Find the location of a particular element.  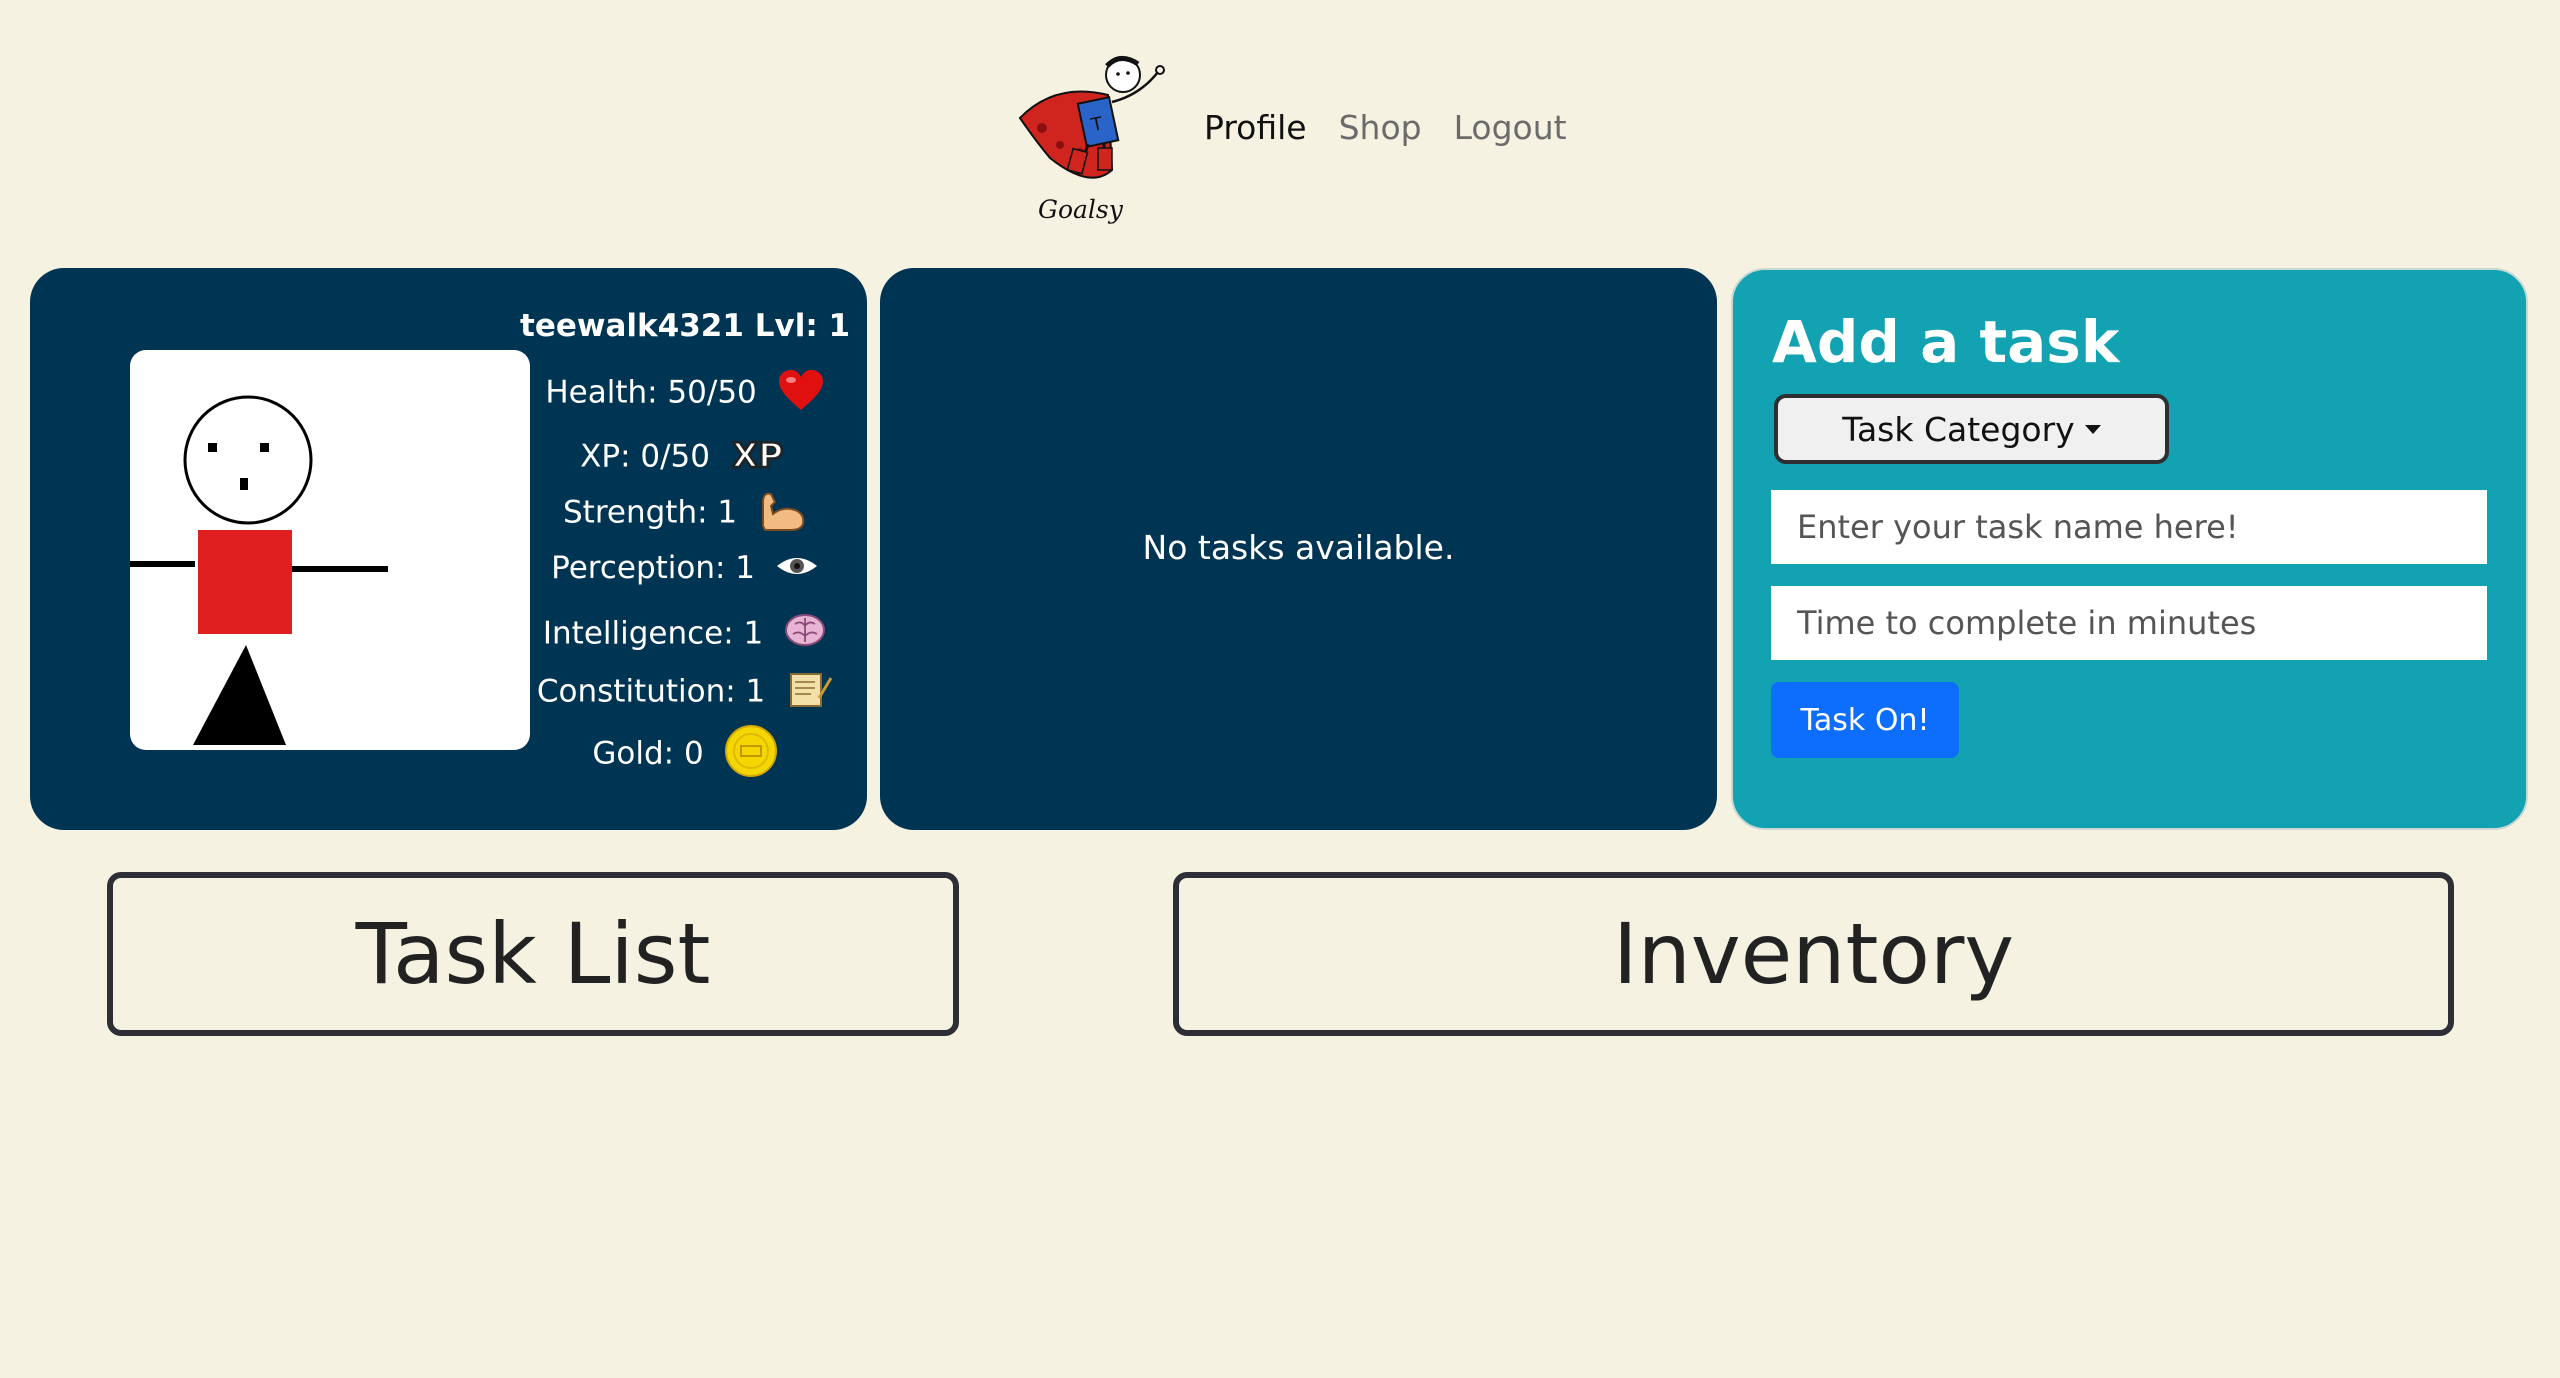

xp-stat: XP: 0/50 XP is located at coordinates (685, 458).